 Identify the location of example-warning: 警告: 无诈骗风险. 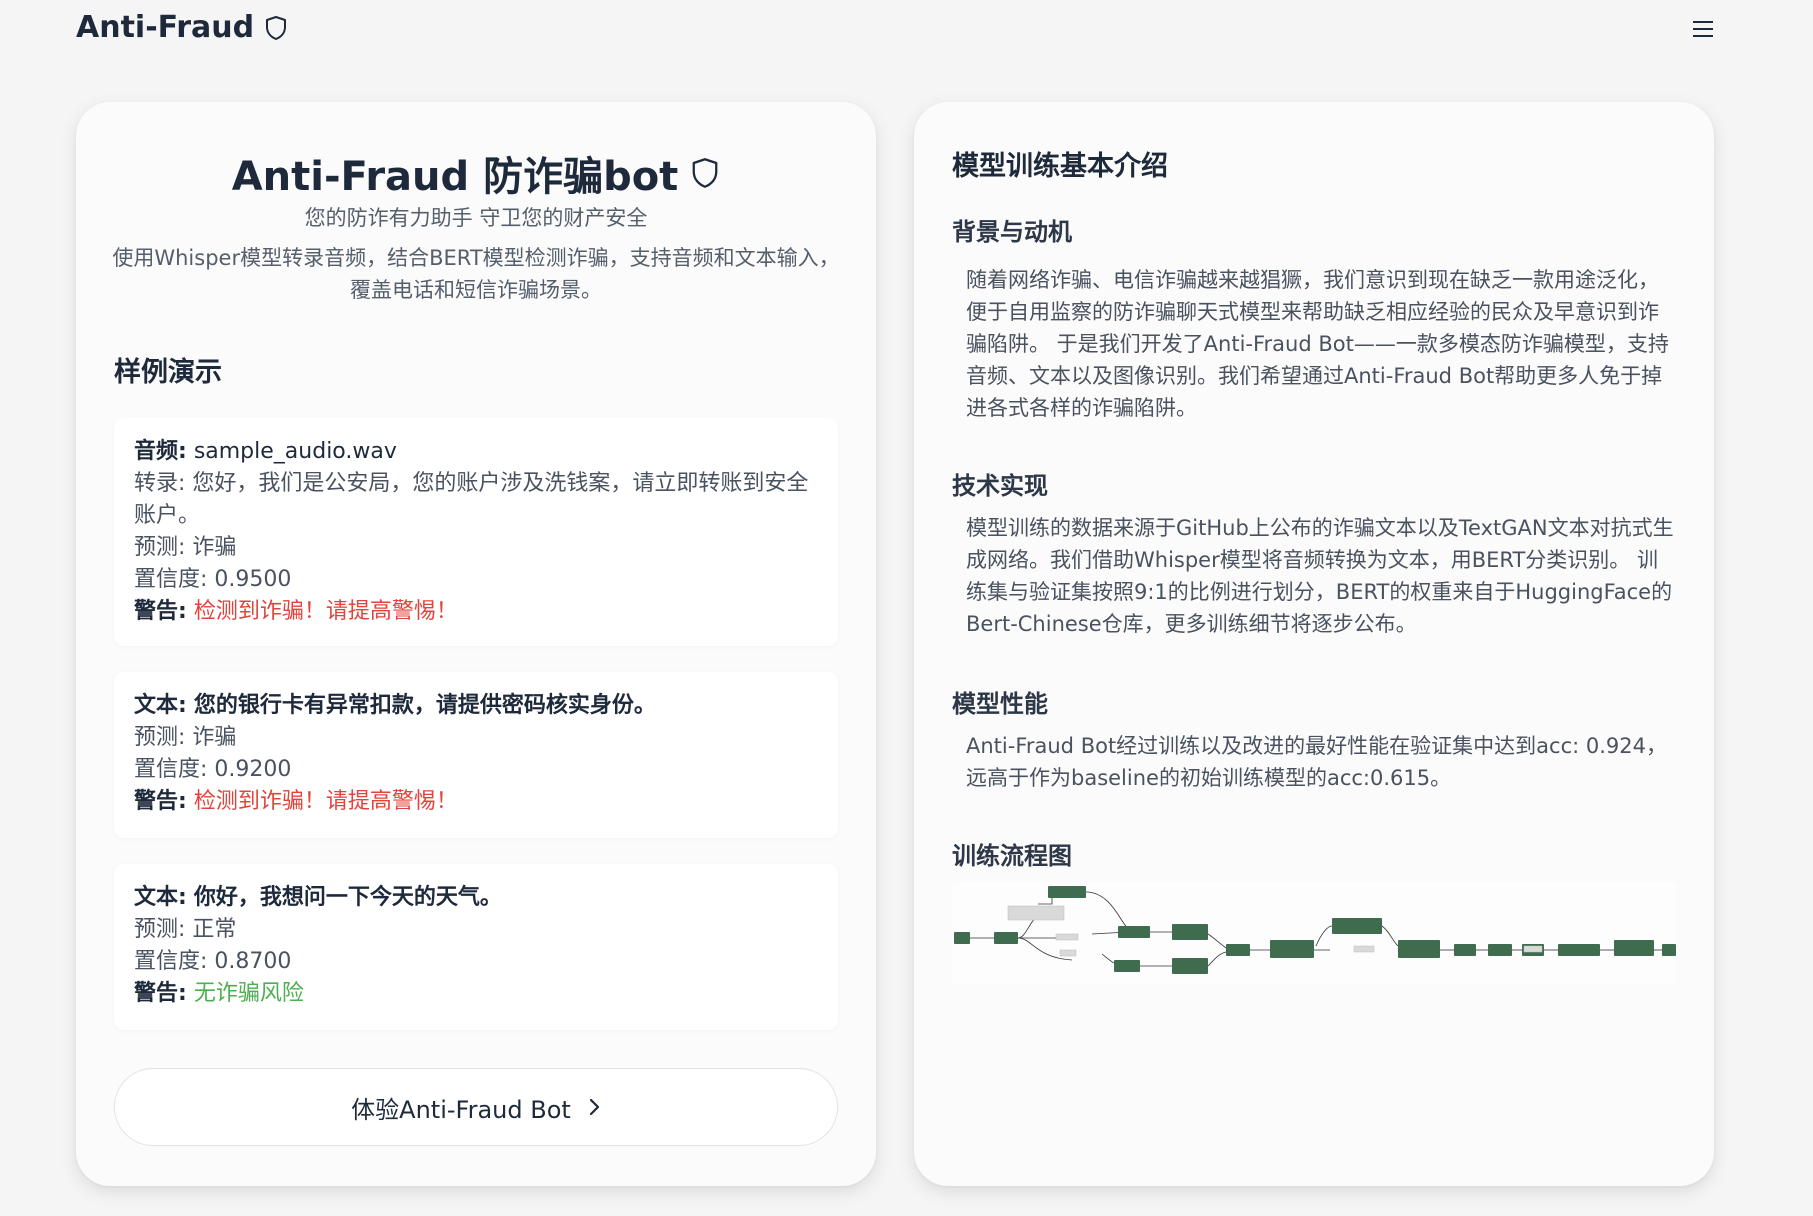
(219, 993).